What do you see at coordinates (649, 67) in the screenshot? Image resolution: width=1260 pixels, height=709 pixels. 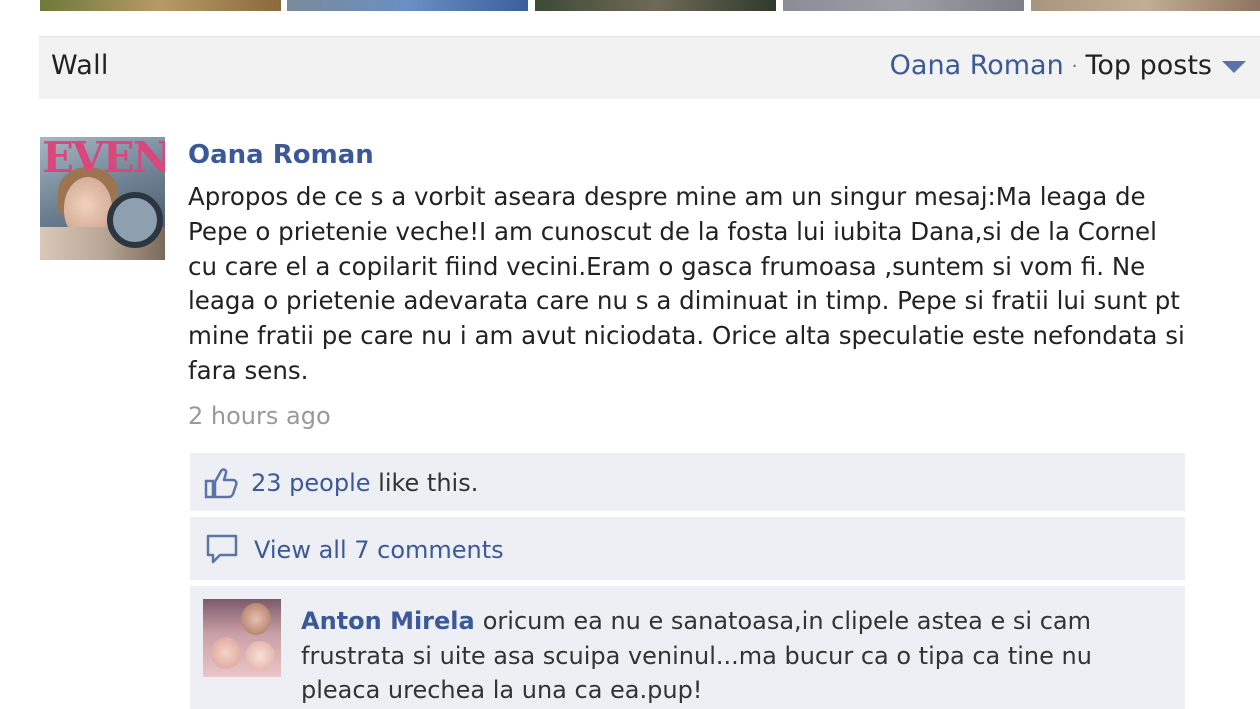 I see `wall-header: Wall Oana Roman · Top posts` at bounding box center [649, 67].